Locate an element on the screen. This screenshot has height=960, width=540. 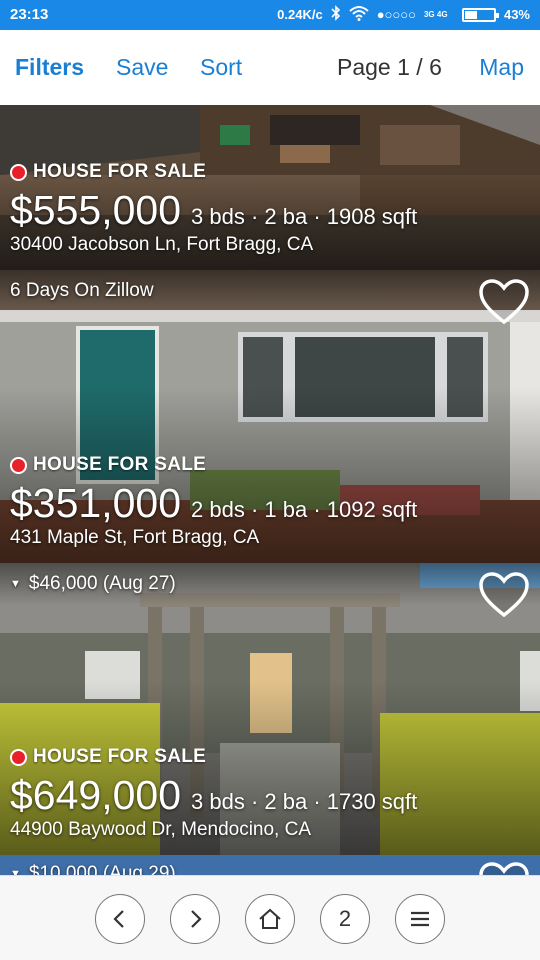
map-button: Map is located at coordinates (501, 67).